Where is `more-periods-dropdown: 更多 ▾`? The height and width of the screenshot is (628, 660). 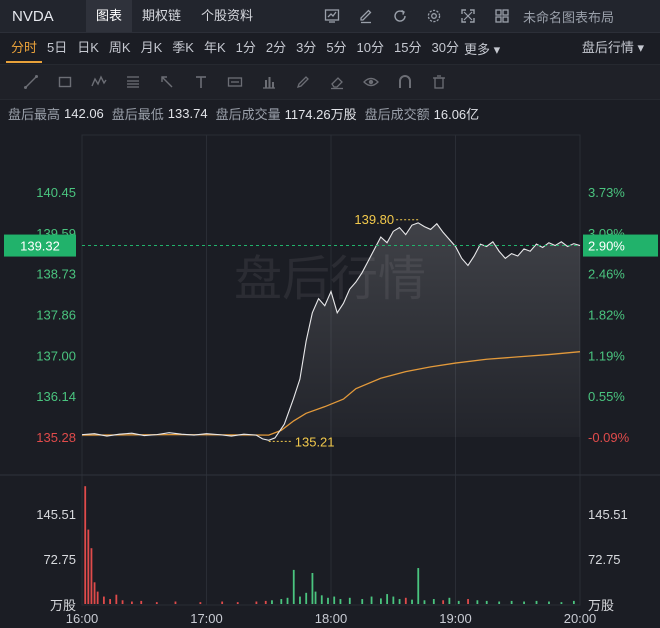
more-periods-dropdown: 更多 ▾ is located at coordinates (482, 48).